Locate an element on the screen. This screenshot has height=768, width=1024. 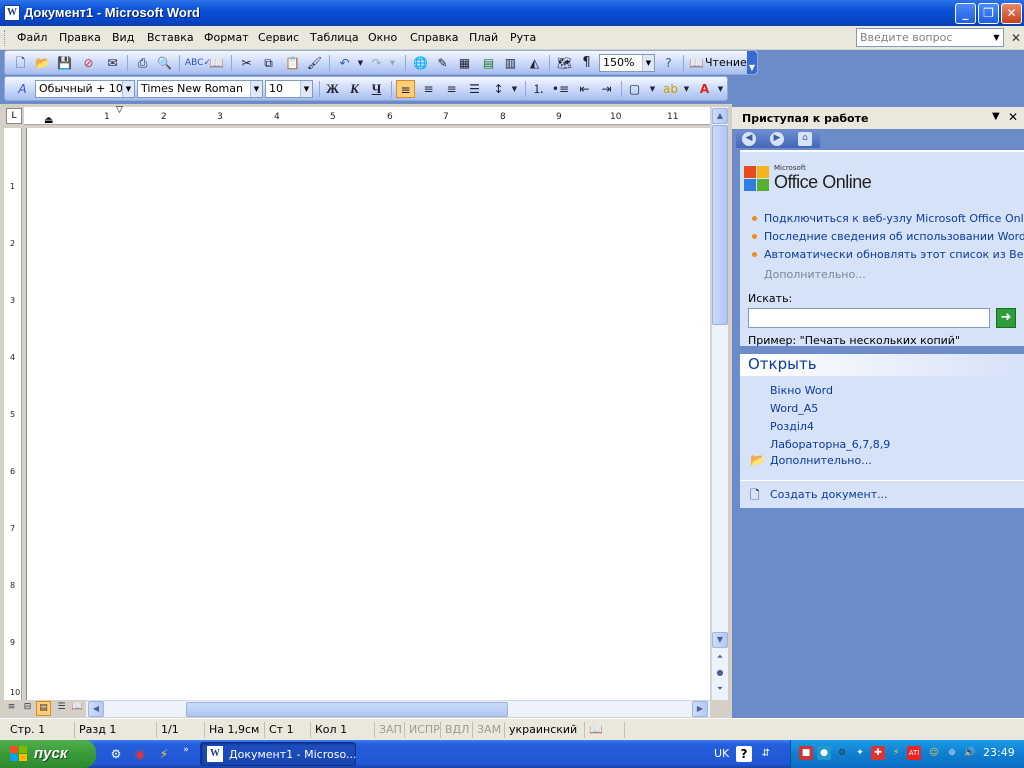
save-icon: 💾 is located at coordinates (64, 63).